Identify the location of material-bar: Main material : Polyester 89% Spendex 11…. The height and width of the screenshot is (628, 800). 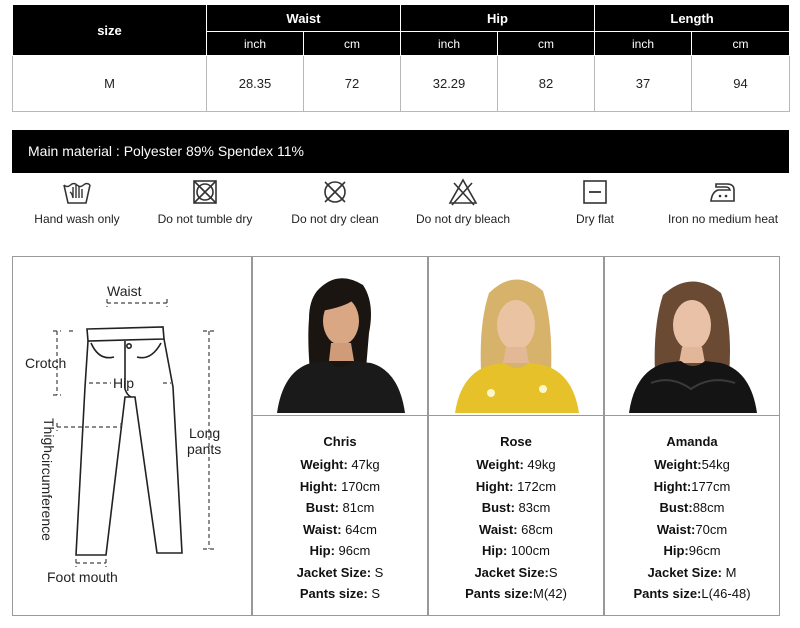
(400, 151).